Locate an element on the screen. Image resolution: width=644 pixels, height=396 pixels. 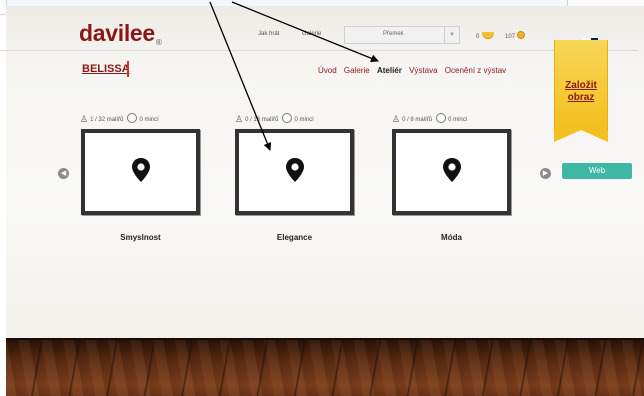
header-divider is located at coordinates (319, 50).